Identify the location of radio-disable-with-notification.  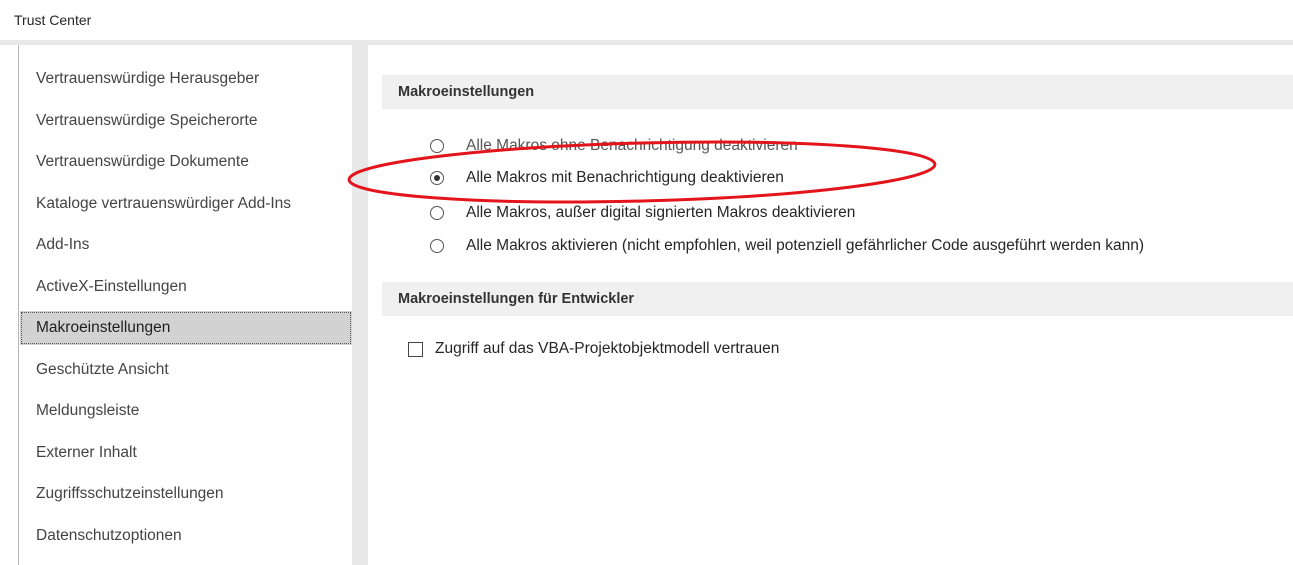
(437, 178).